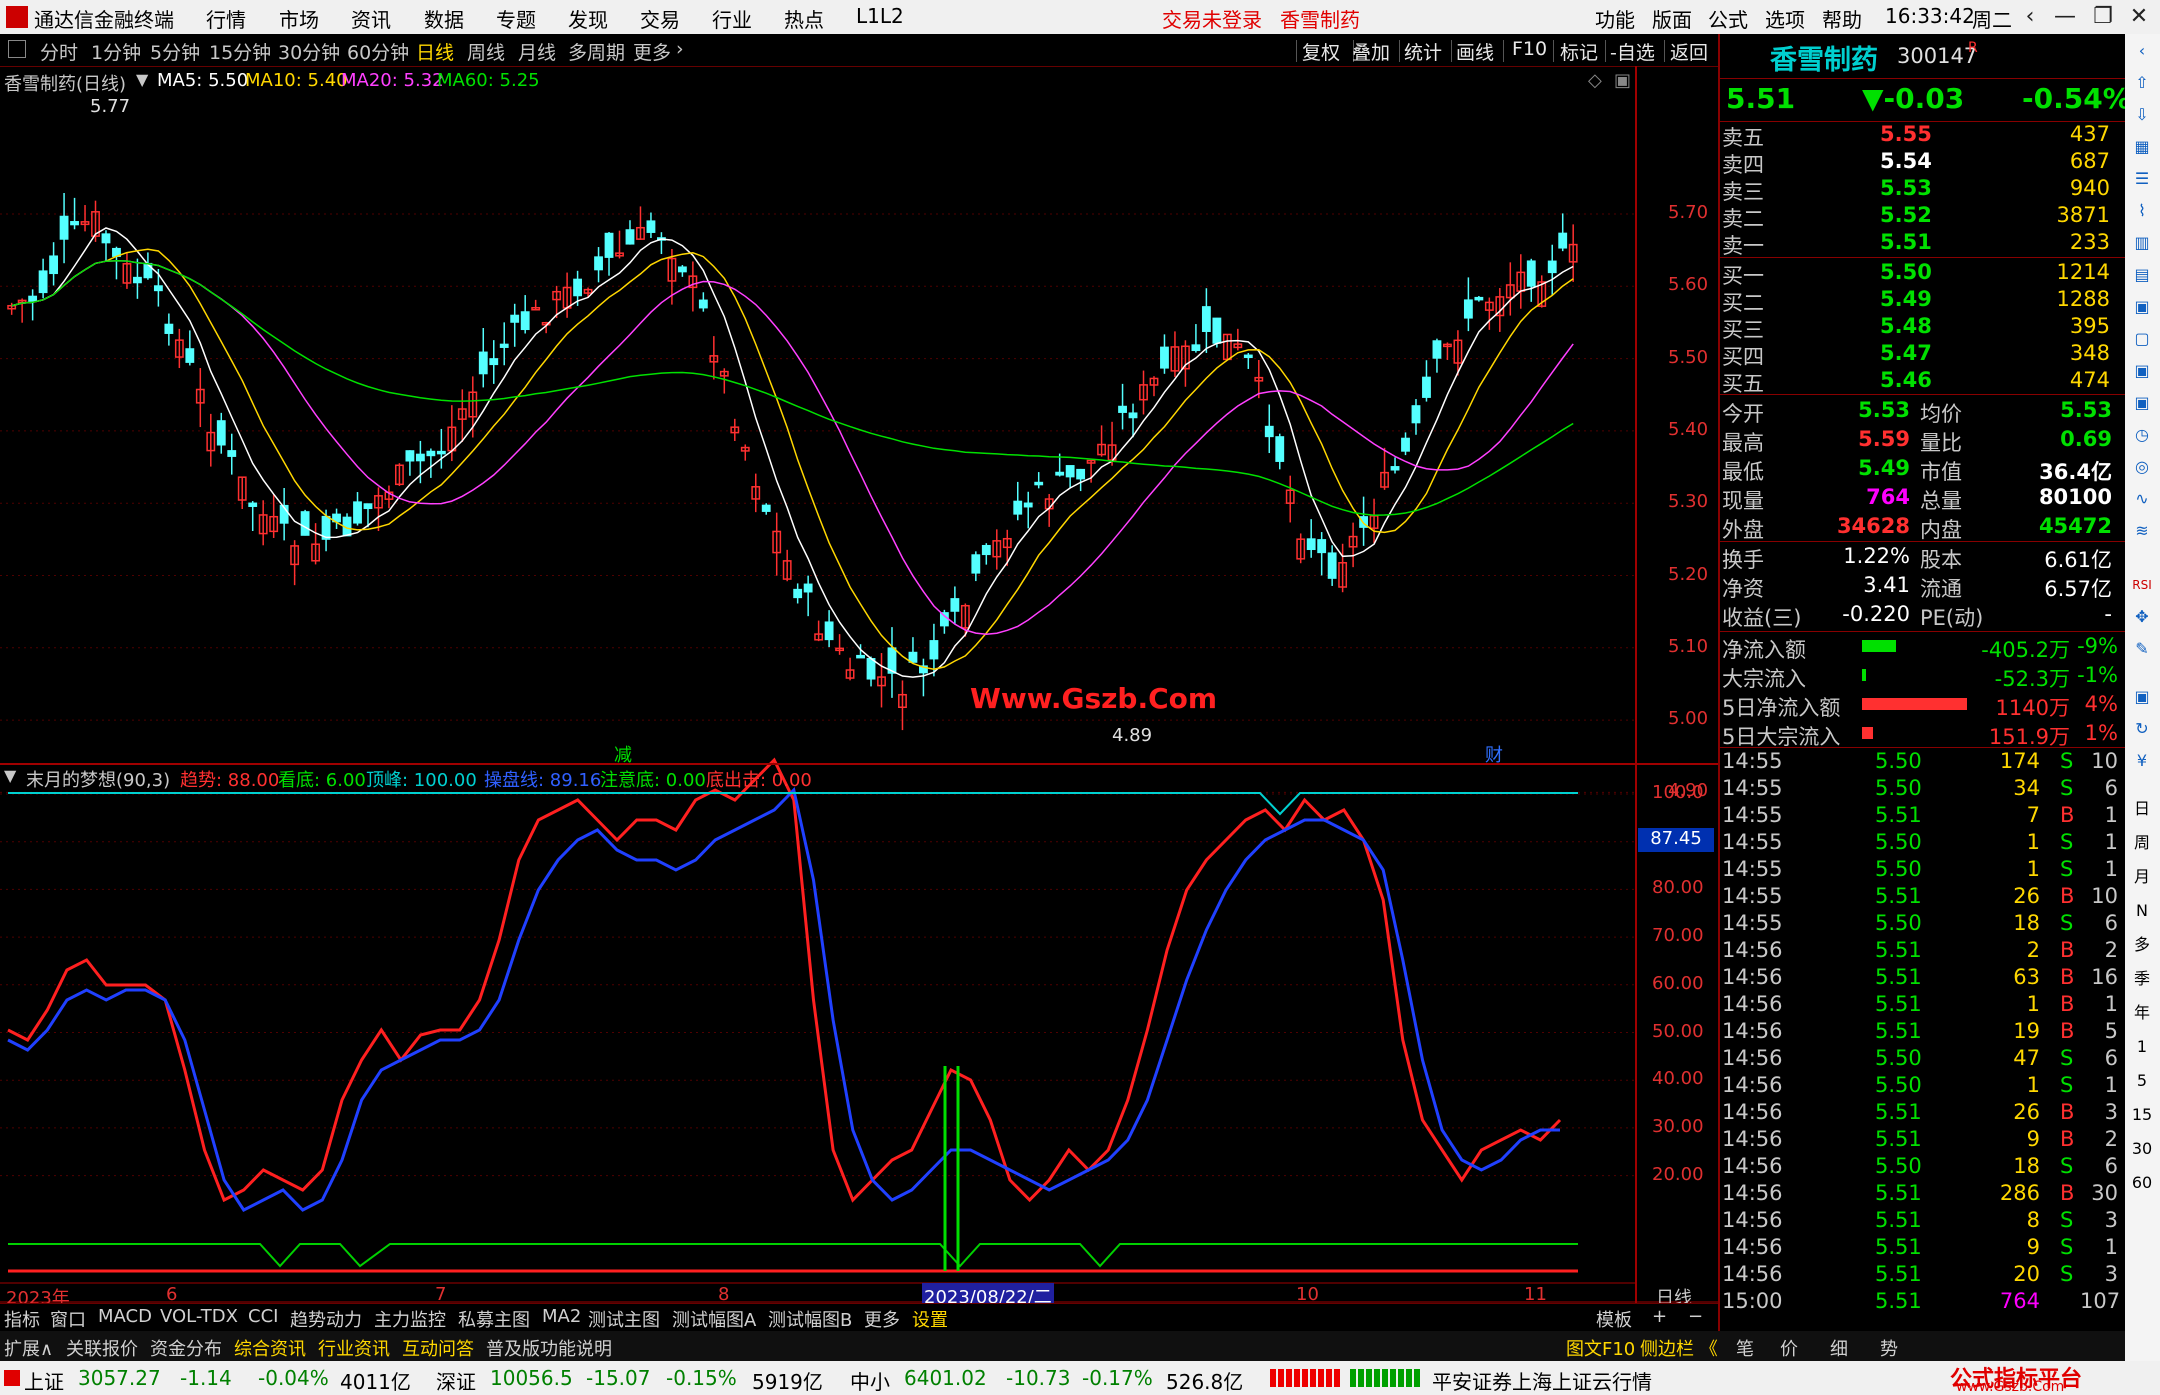 Image resolution: width=2160 pixels, height=1395 pixels. What do you see at coordinates (624, 1319) in the screenshot?
I see `indicator-tab: 测试主图` at bounding box center [624, 1319].